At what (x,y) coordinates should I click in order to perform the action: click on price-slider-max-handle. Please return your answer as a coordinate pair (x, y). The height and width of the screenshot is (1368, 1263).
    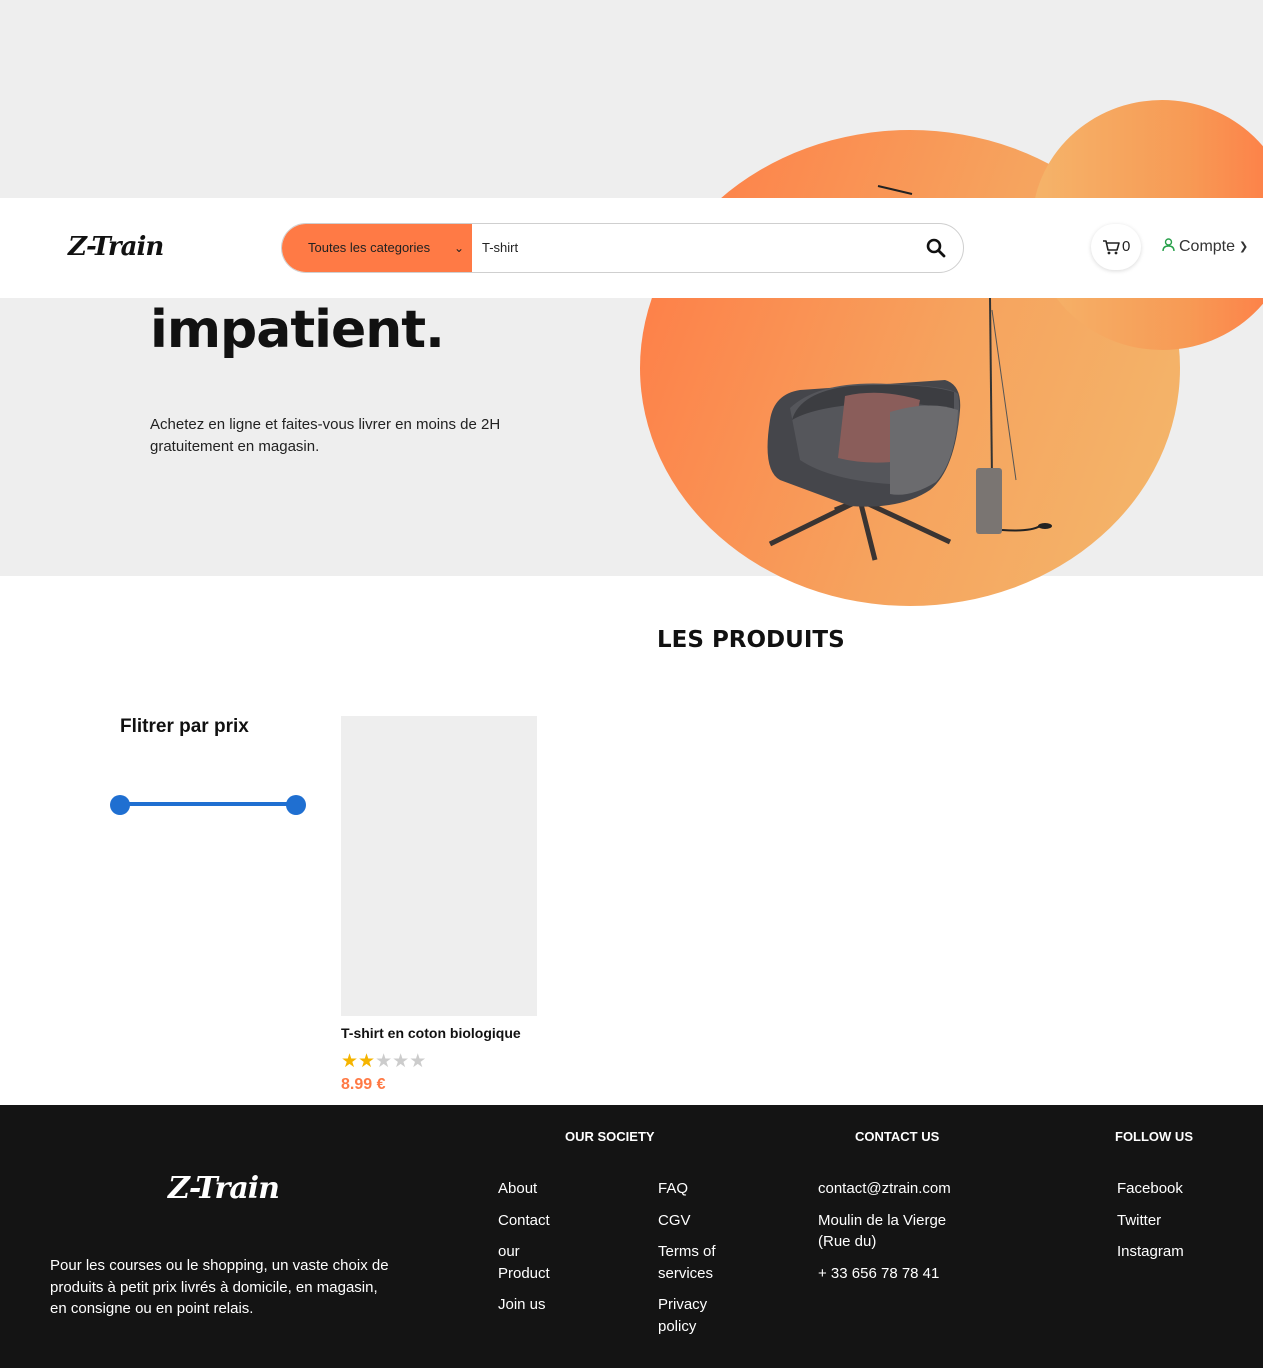
    Looking at the image, I should click on (296, 805).